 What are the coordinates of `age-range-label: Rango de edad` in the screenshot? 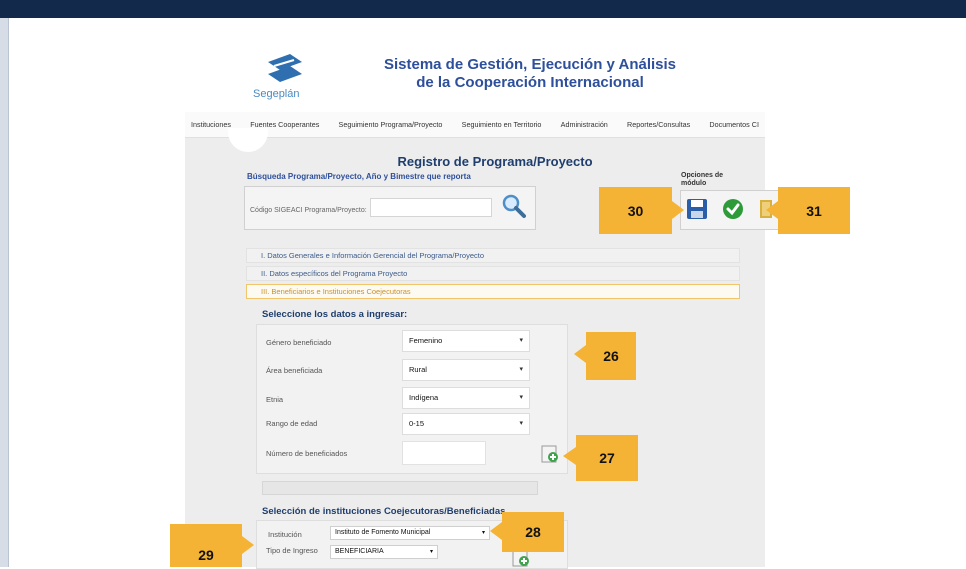 It's located at (292, 423).